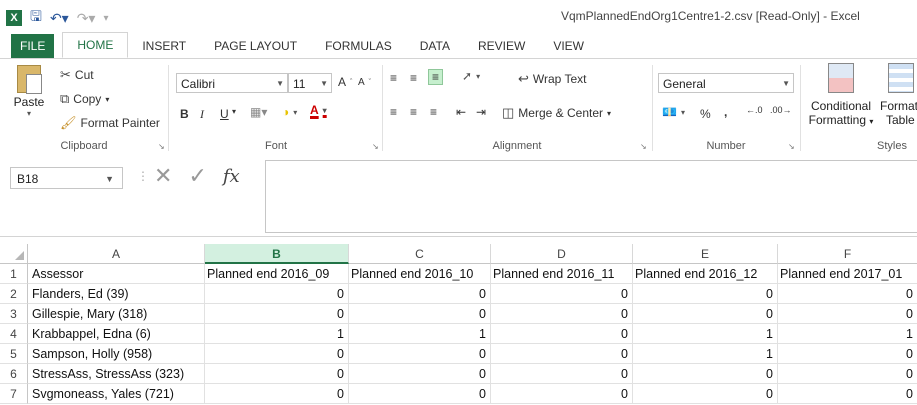 The width and height of the screenshot is (917, 405). Describe the element at coordinates (413, 78) in the screenshot. I see `align-middle-icon: ≡` at that location.